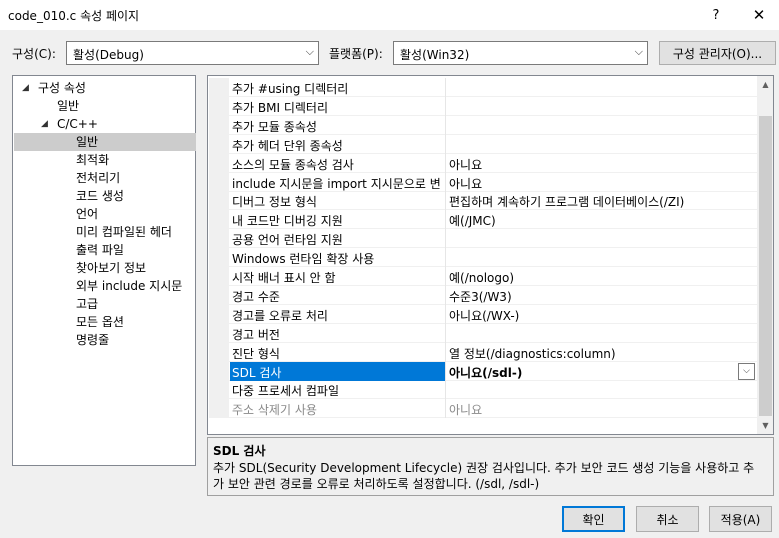 Image resolution: width=779 pixels, height=538 pixels. I want to click on platform-value: 활성(Win32), so click(435, 55).